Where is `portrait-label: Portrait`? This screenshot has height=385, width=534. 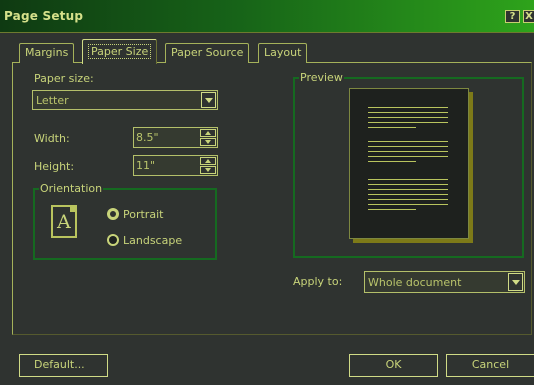 portrait-label: Portrait is located at coordinates (143, 214).